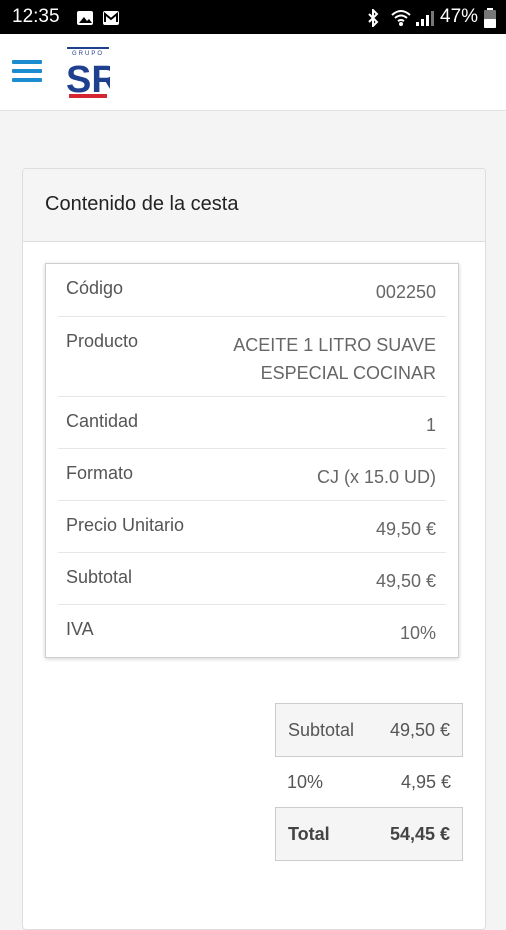 This screenshot has height=930, width=506. I want to click on detail-row-subtotal: Subtotal 49,50 €, so click(252, 579).